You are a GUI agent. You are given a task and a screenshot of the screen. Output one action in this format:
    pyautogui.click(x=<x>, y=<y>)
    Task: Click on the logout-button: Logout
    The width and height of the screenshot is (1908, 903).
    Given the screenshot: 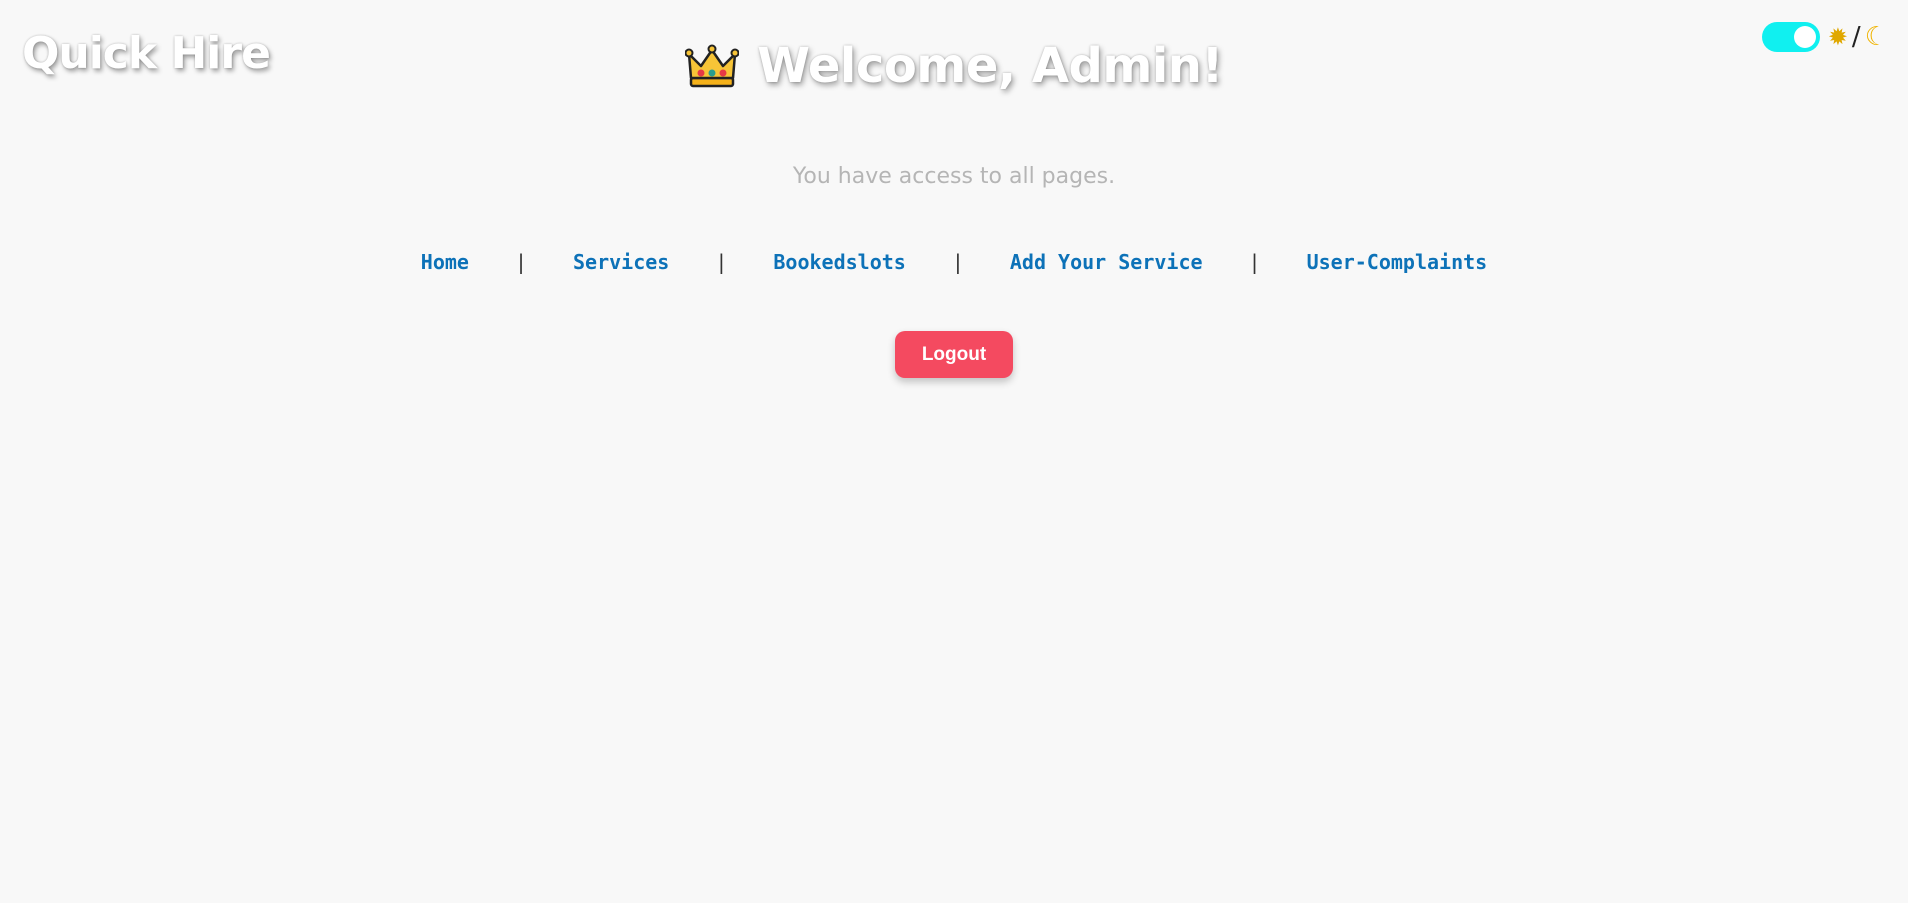 What is the action you would take?
    pyautogui.click(x=954, y=354)
    